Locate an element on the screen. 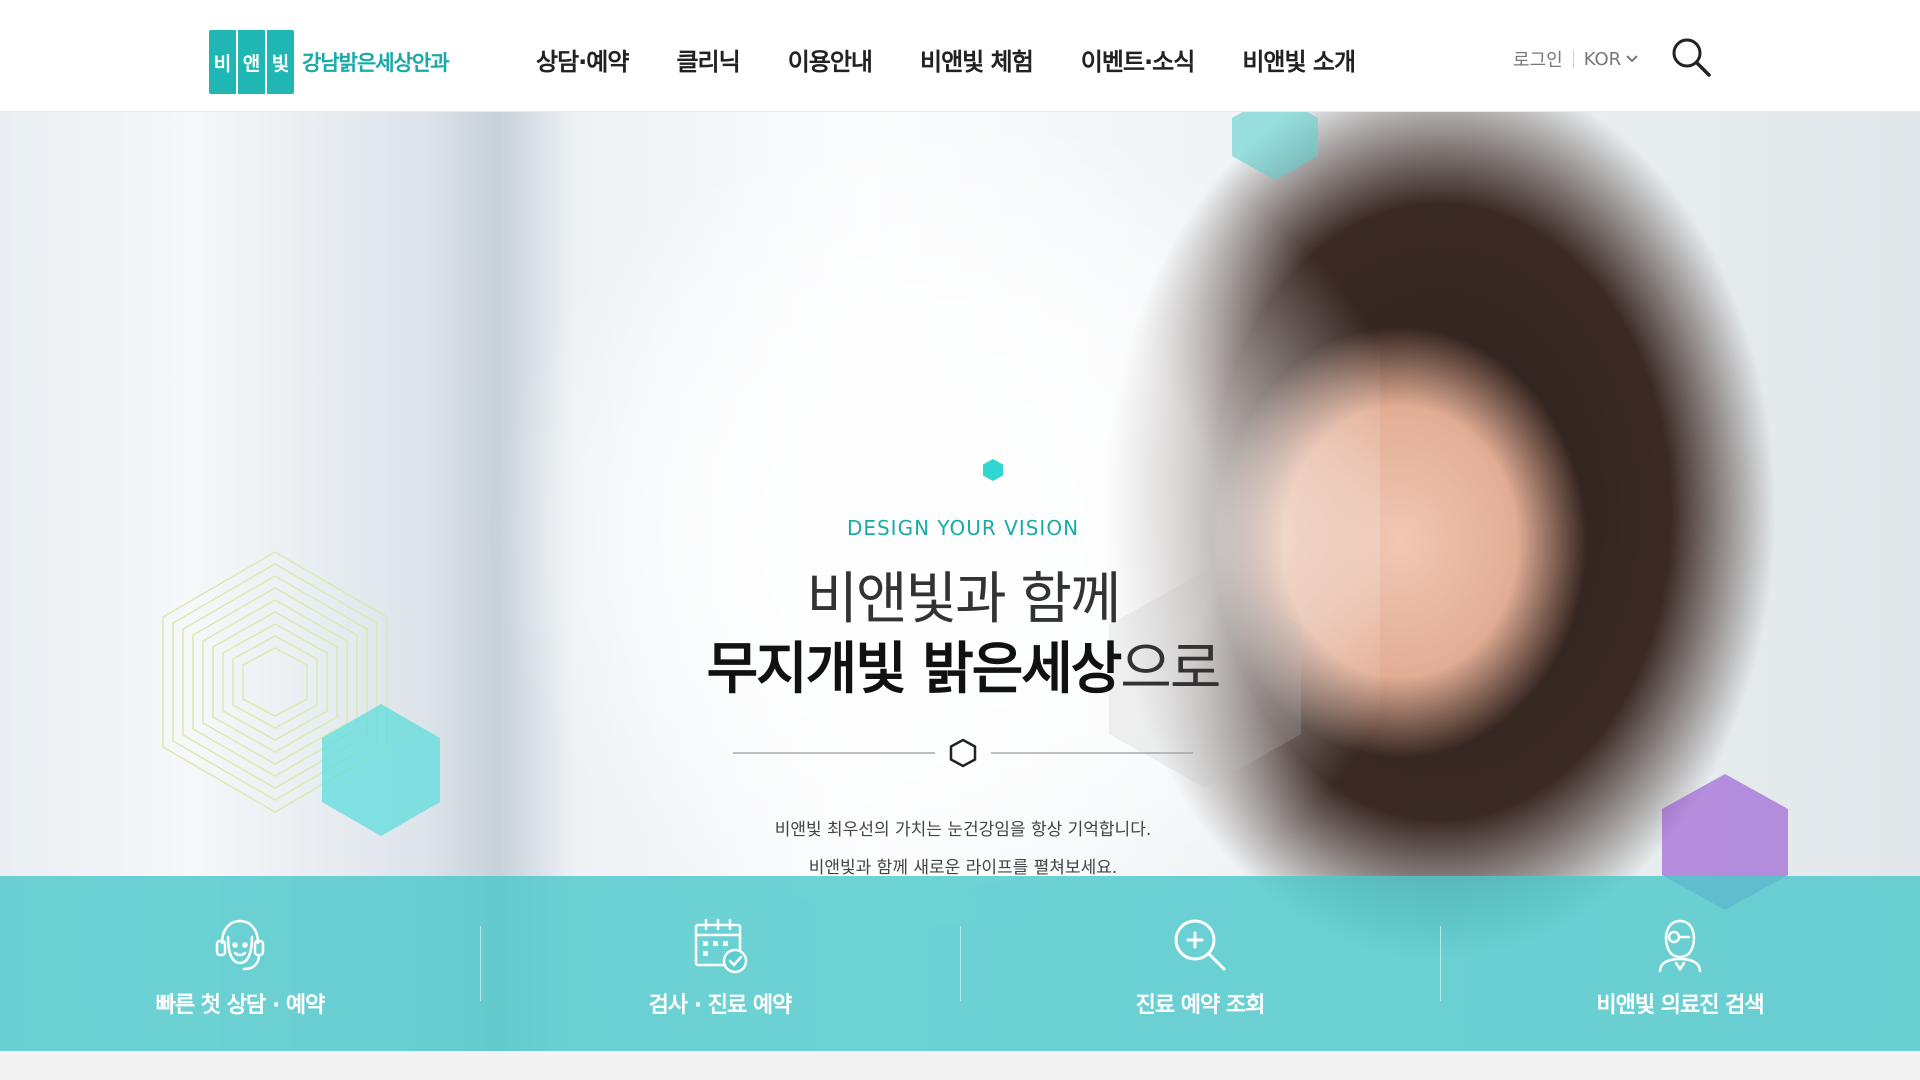 The height and width of the screenshot is (1080, 1920). logo-char: 앤 is located at coordinates (250, 62).